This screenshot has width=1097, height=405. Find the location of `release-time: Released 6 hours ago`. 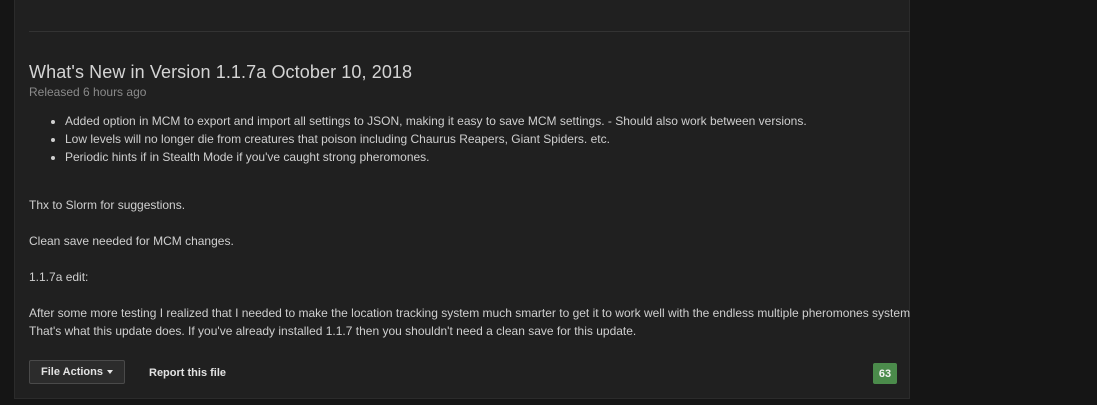

release-time: Released 6 hours ago is located at coordinates (88, 92).